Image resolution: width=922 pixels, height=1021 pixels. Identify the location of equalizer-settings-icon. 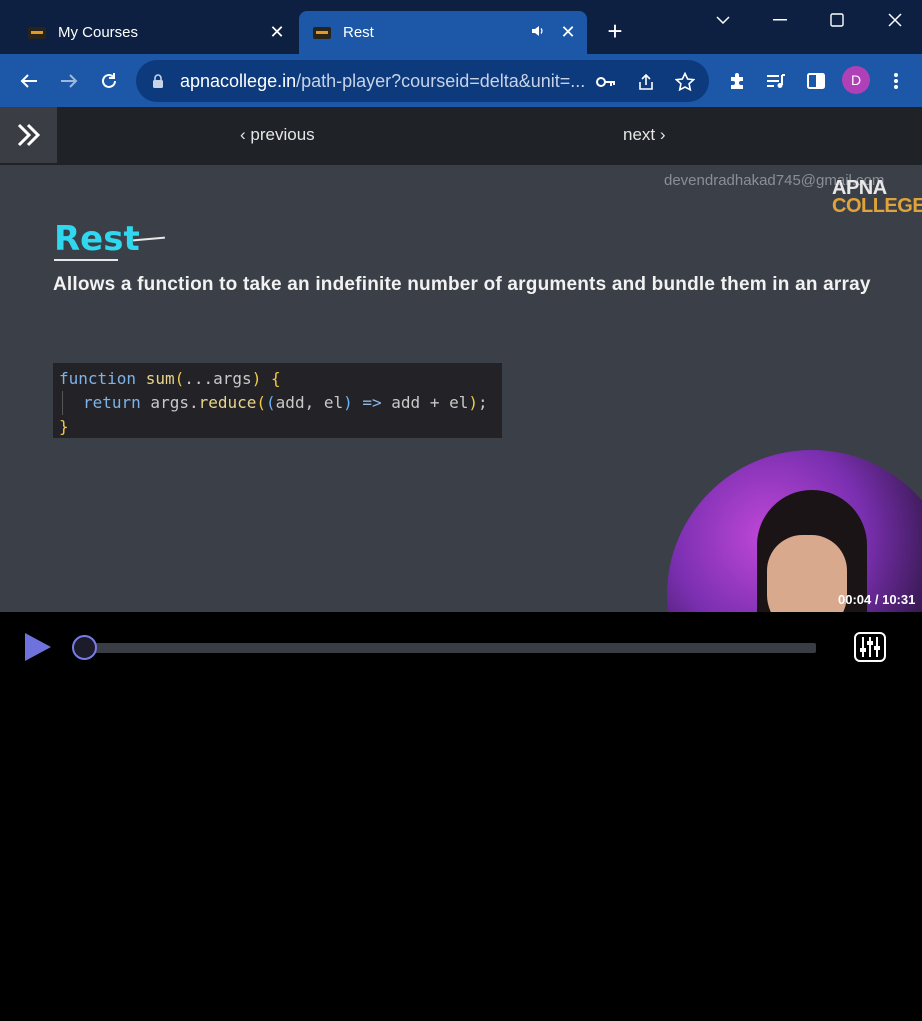
(870, 647).